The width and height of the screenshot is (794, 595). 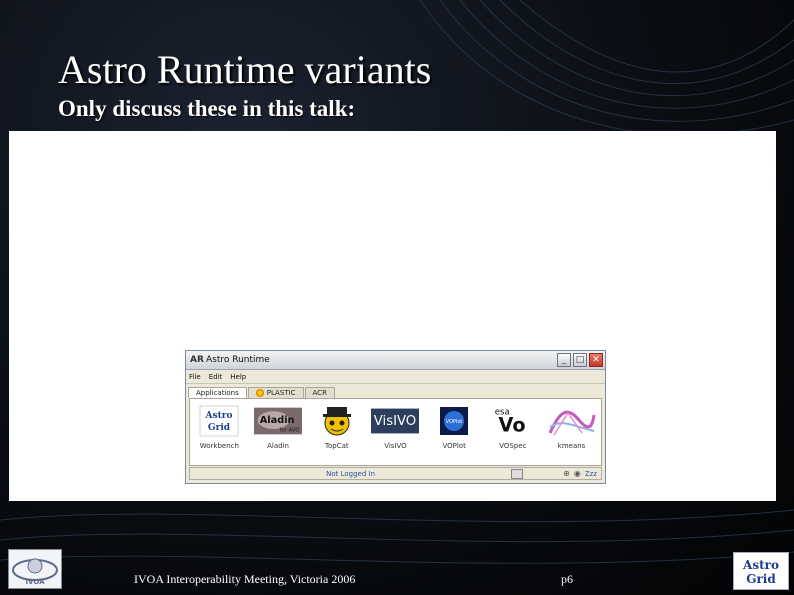 What do you see at coordinates (337, 421) in the screenshot?
I see `topcat-logo-icon` at bounding box center [337, 421].